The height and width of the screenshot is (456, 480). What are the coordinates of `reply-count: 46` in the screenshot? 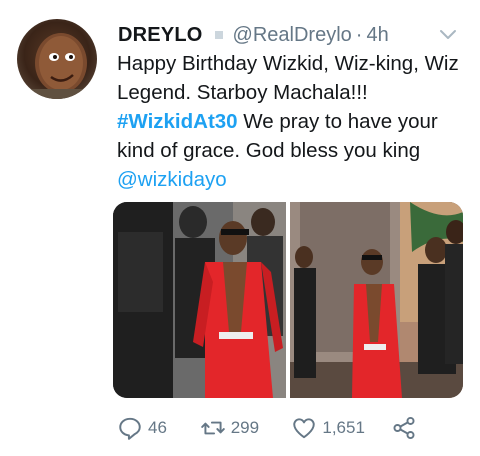 It's located at (157, 427).